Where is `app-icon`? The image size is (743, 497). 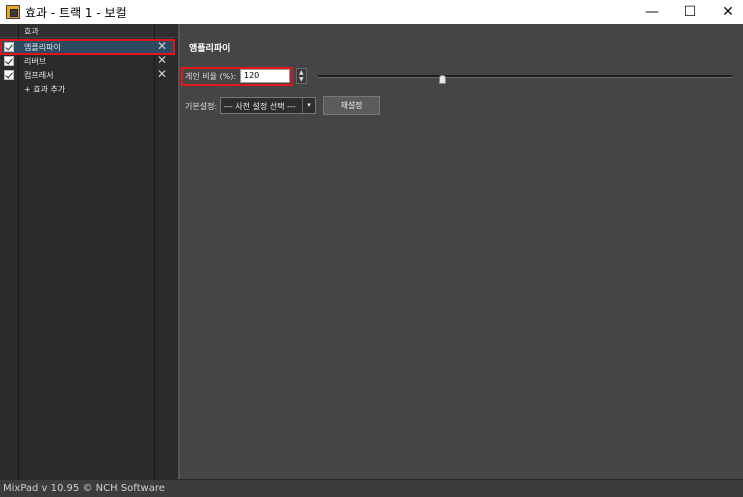 app-icon is located at coordinates (13, 12).